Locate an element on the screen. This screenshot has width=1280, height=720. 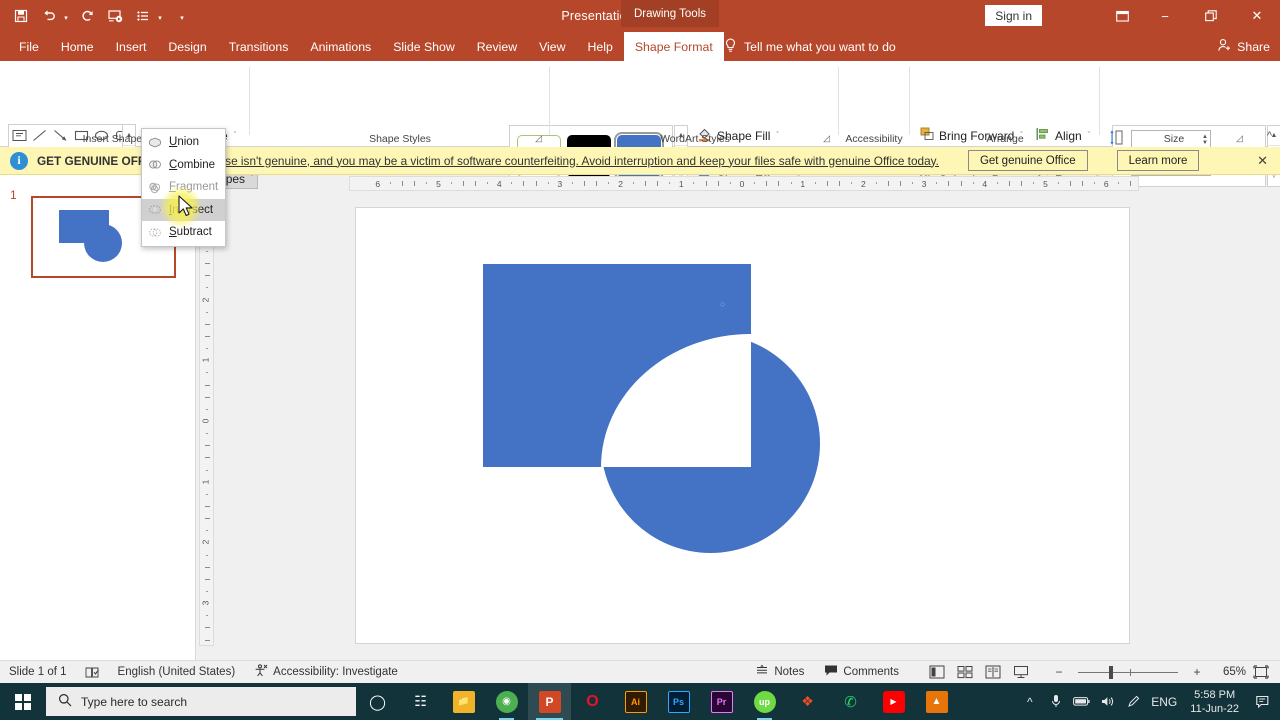
tab-shape-format: Shape Format is located at coordinates (673, 46).